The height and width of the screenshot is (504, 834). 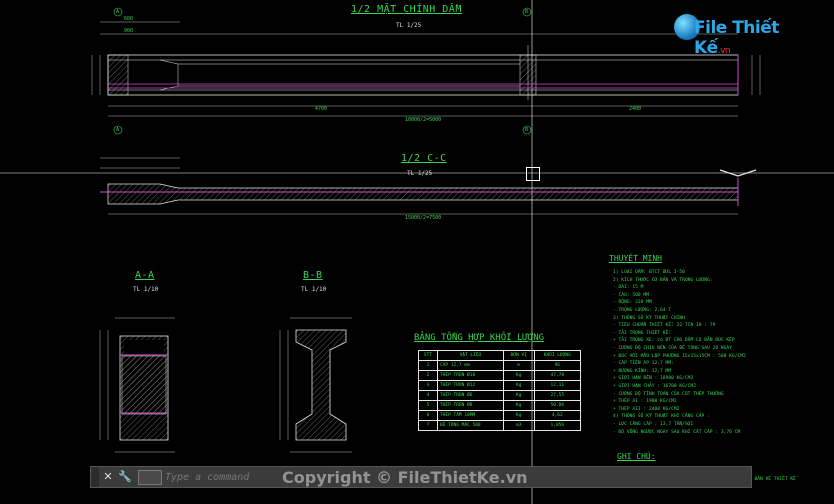 What do you see at coordinates (663, 280) in the screenshot?
I see `note-line: 2) KÍCH THƯỚC CƠ BẢN VÀ TRỌNG LƯỢNG:` at bounding box center [663, 280].